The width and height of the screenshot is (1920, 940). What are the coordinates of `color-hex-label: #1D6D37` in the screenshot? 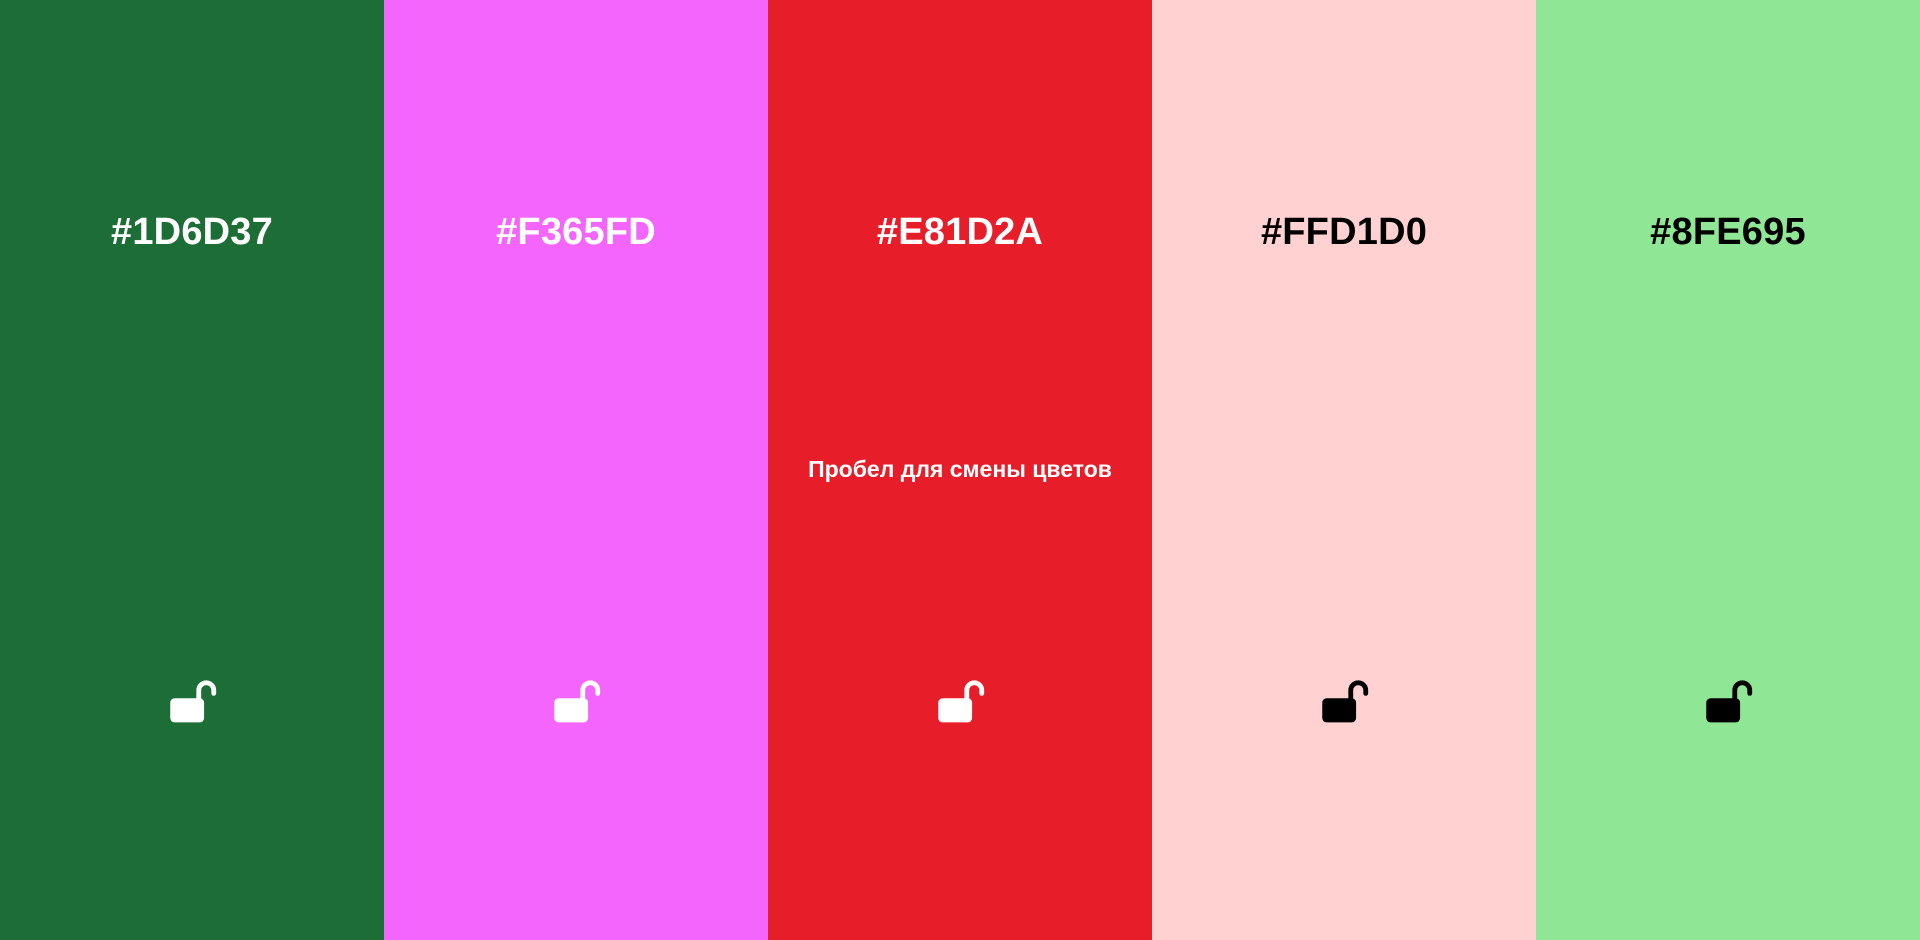 It's located at (192, 232).